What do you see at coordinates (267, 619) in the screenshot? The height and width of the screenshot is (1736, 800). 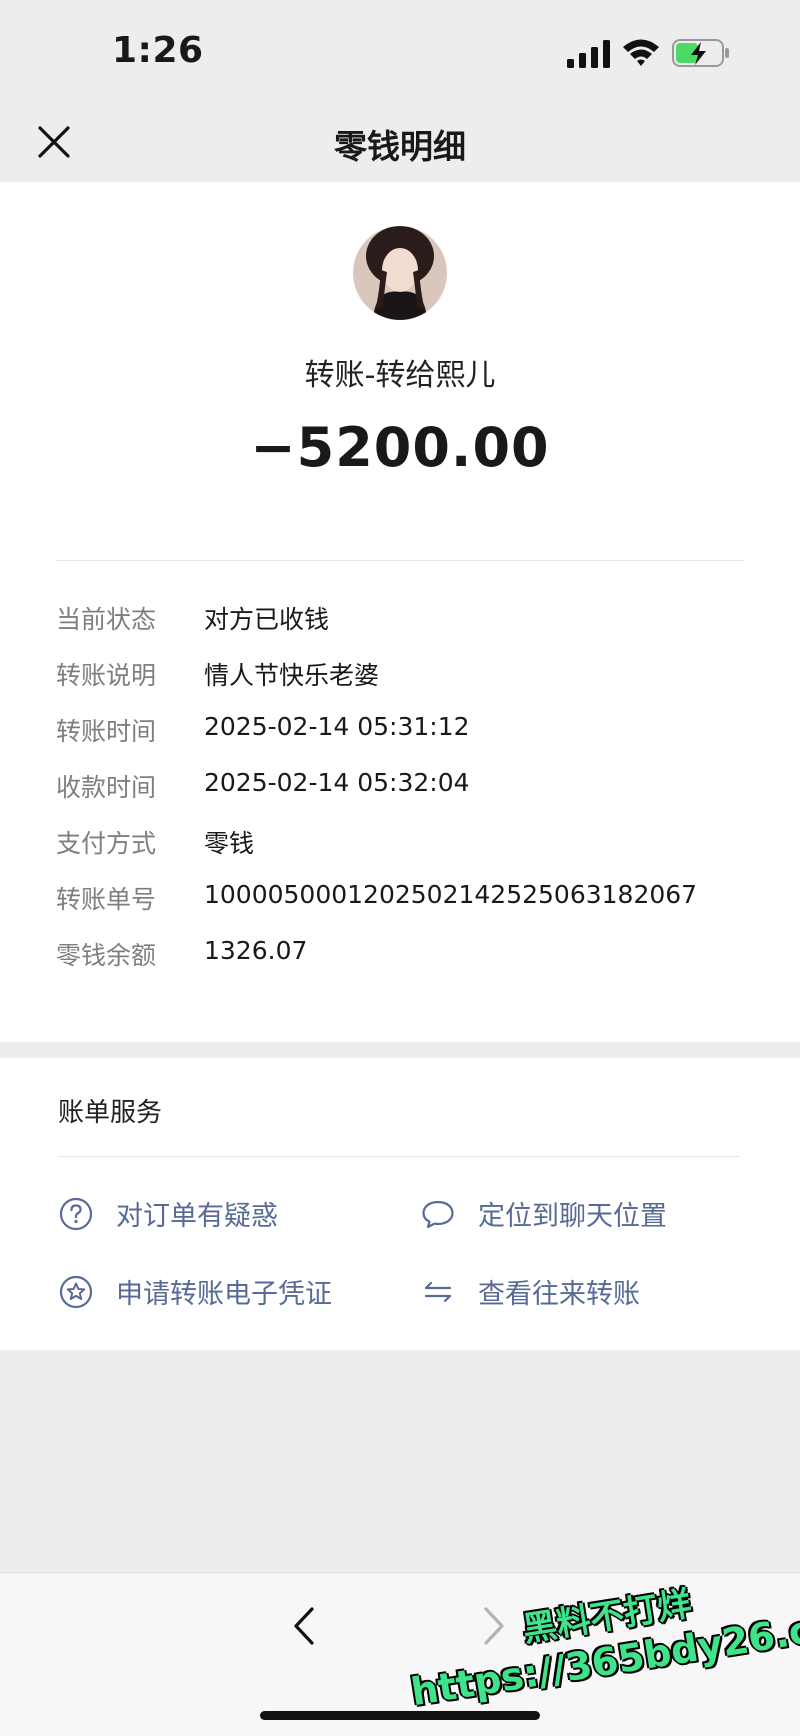 I see `detail-value: 对方已收钱` at bounding box center [267, 619].